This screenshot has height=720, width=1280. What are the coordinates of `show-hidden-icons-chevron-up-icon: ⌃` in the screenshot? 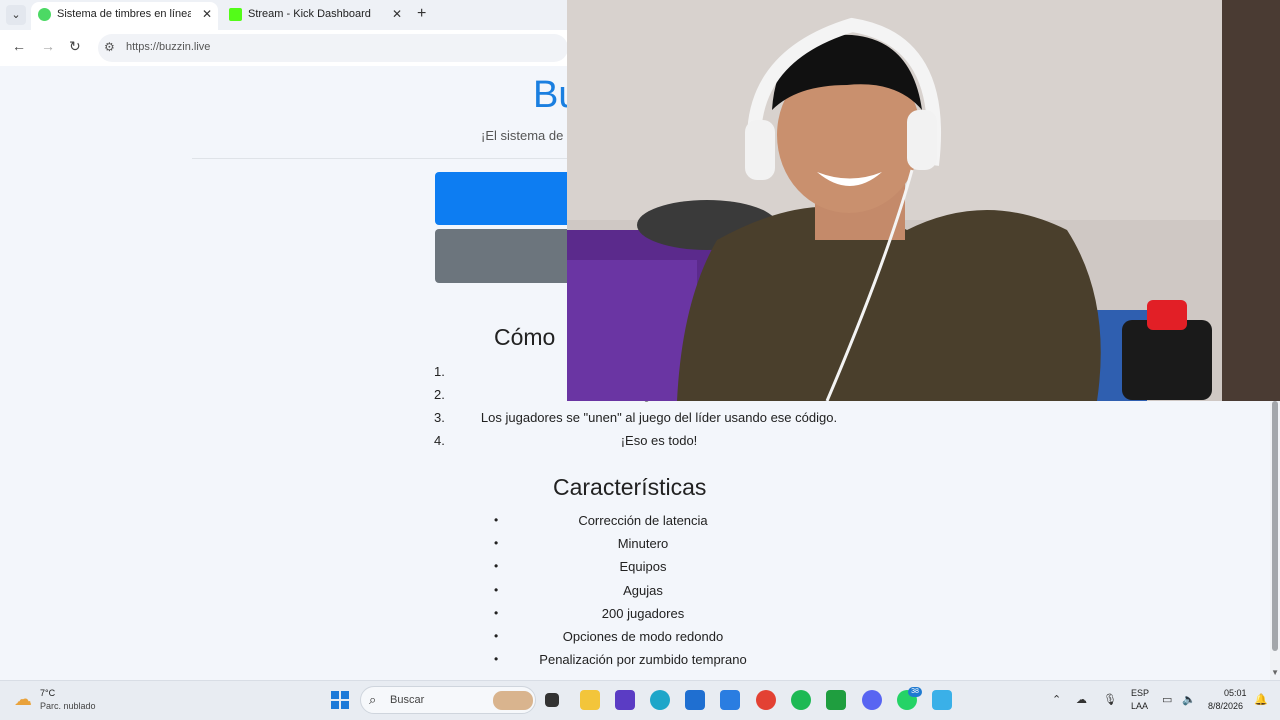 It's located at (1056, 699).